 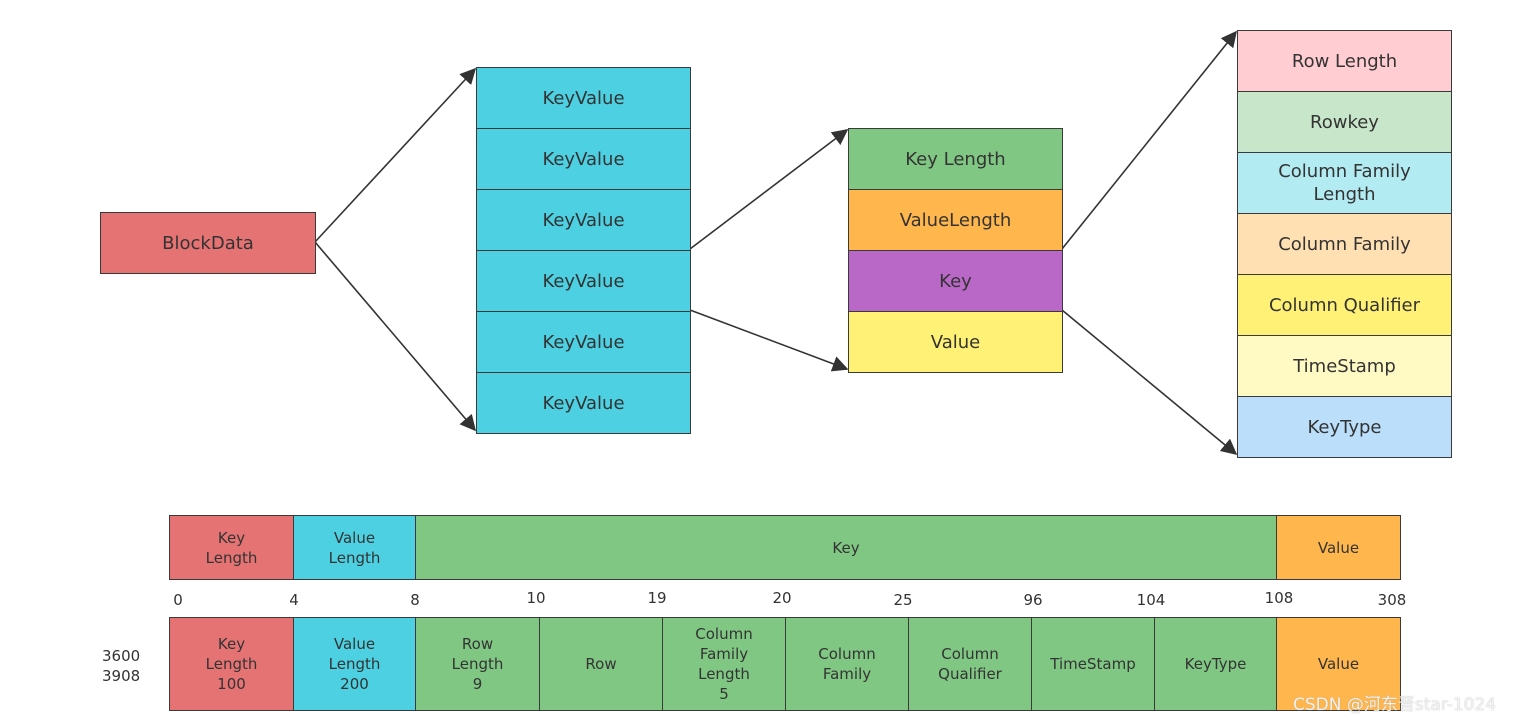 What do you see at coordinates (536, 598) in the screenshot?
I see `offset-label: 10` at bounding box center [536, 598].